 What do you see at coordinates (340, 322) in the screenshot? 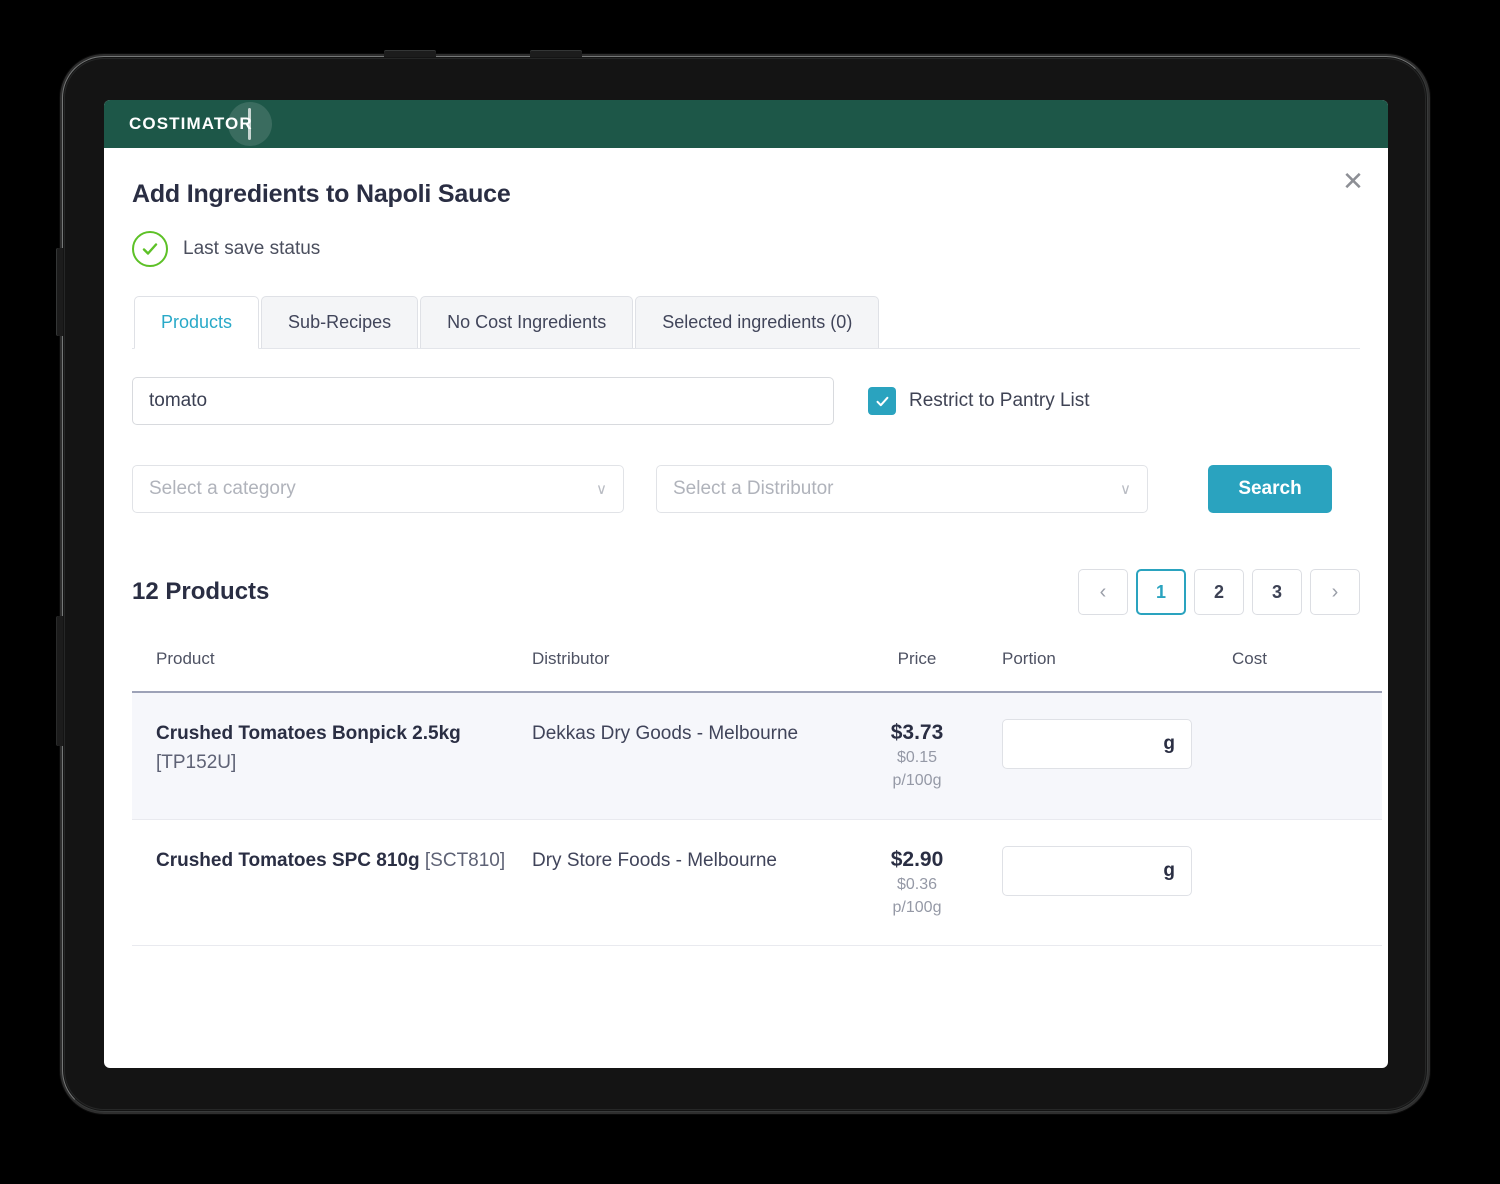
I see `tab-sub-recipes: Sub-Recipes` at bounding box center [340, 322].